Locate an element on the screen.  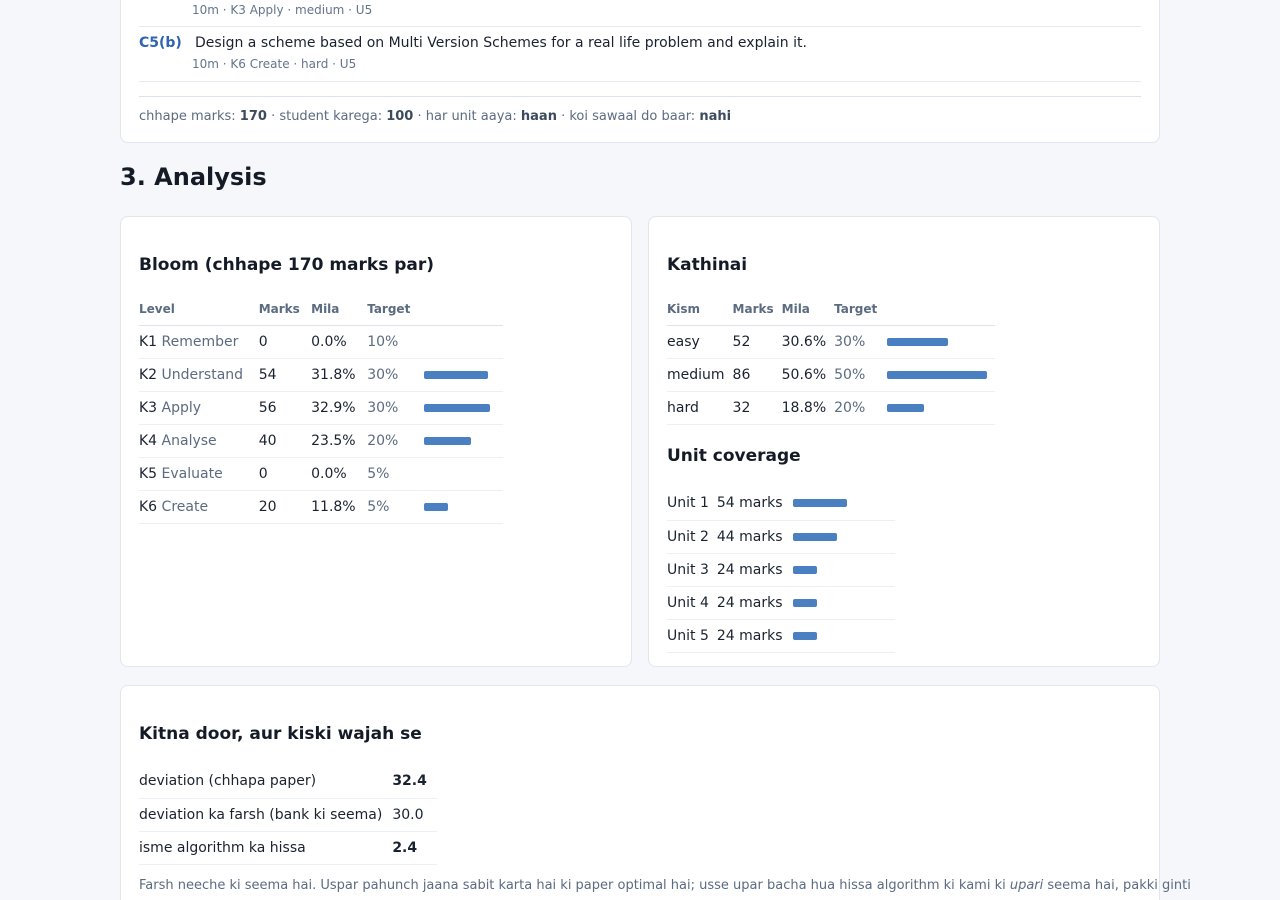
bloom-marks: 40 is located at coordinates (285, 441).